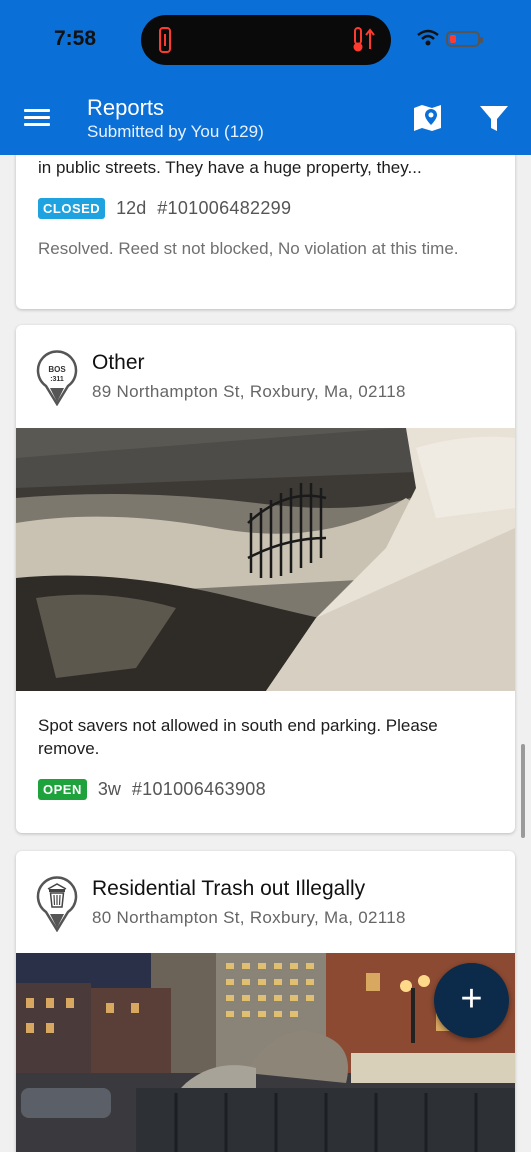  I want to click on svg-text: :311, so click(57, 379).